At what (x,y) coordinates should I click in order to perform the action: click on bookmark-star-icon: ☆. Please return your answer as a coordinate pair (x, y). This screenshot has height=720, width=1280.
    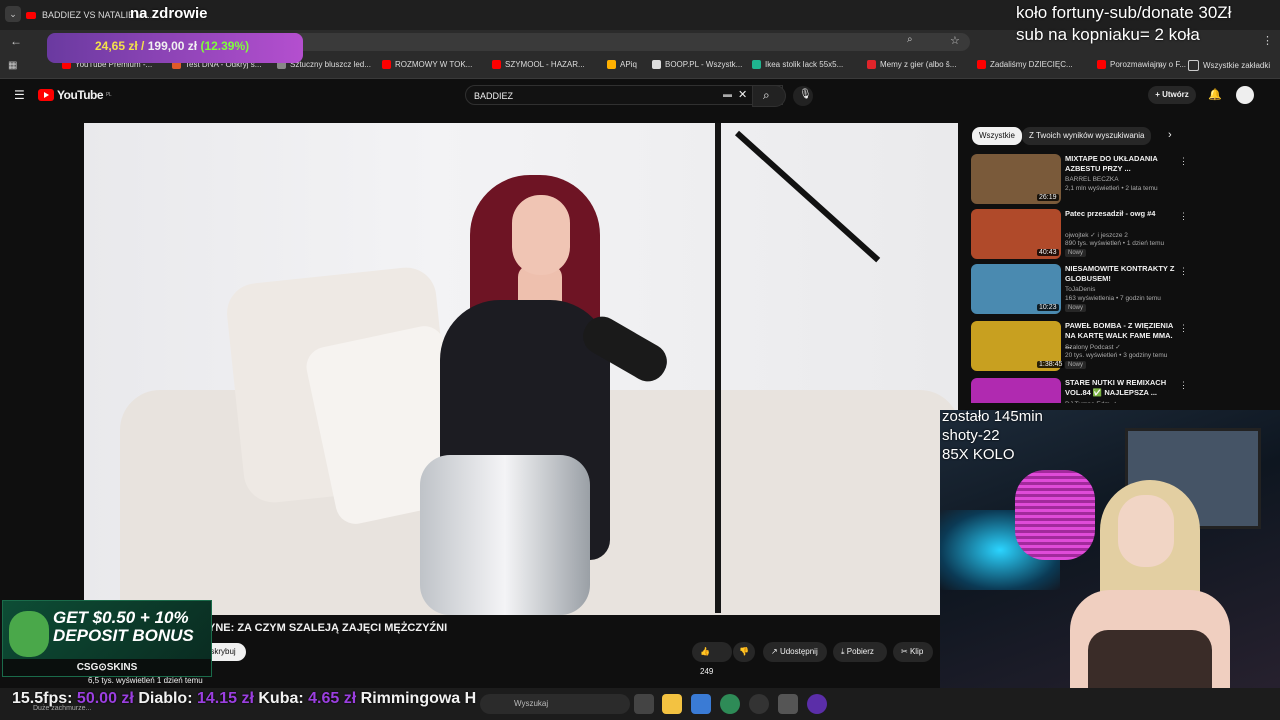
    Looking at the image, I should click on (955, 40).